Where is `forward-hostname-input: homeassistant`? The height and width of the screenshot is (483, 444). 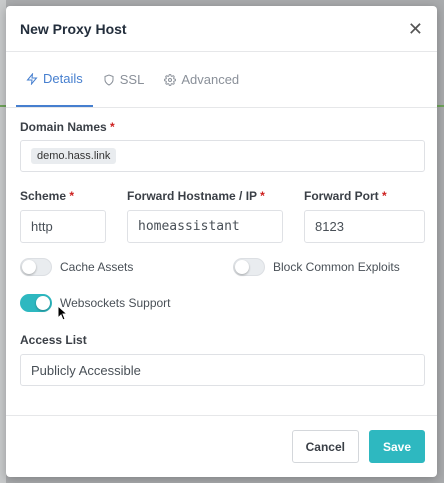 forward-hostname-input: homeassistant is located at coordinates (205, 226).